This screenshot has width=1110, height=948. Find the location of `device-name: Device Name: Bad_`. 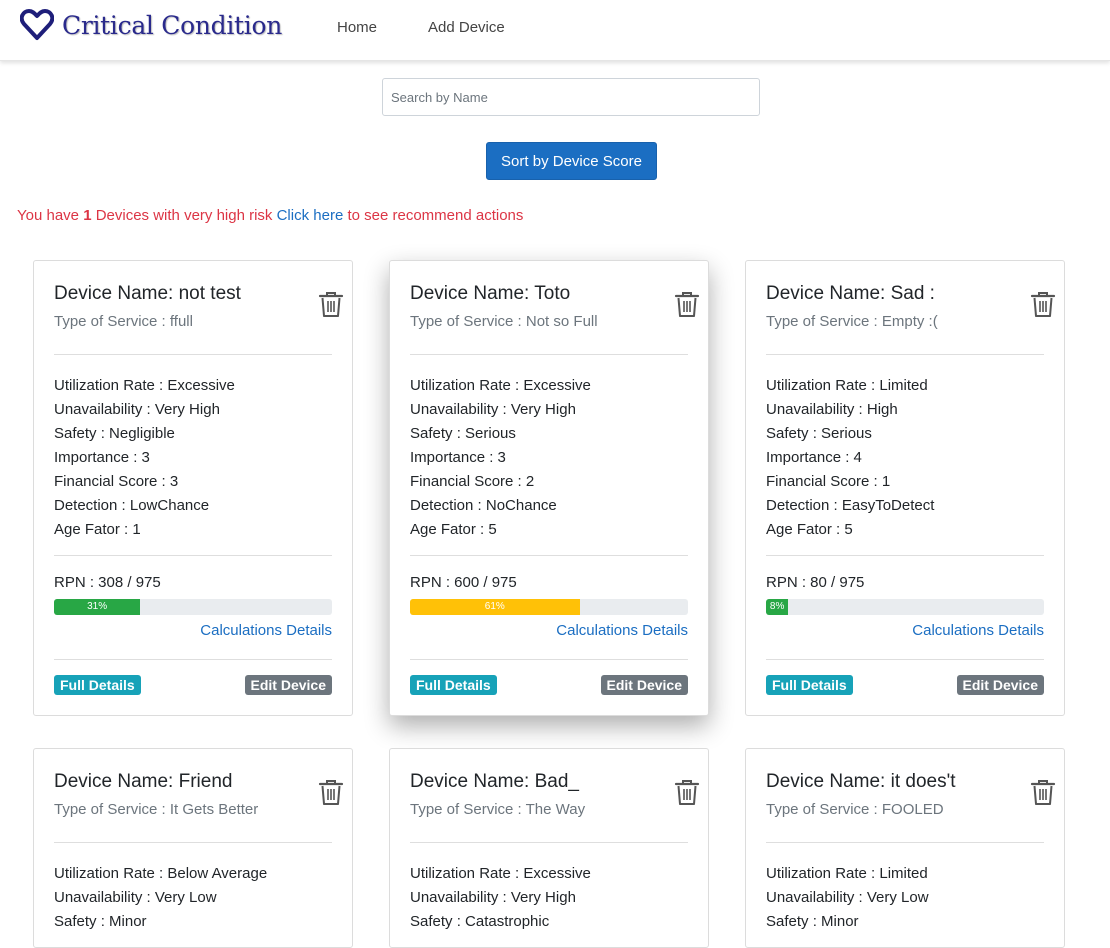

device-name: Device Name: Bad_ is located at coordinates (494, 781).